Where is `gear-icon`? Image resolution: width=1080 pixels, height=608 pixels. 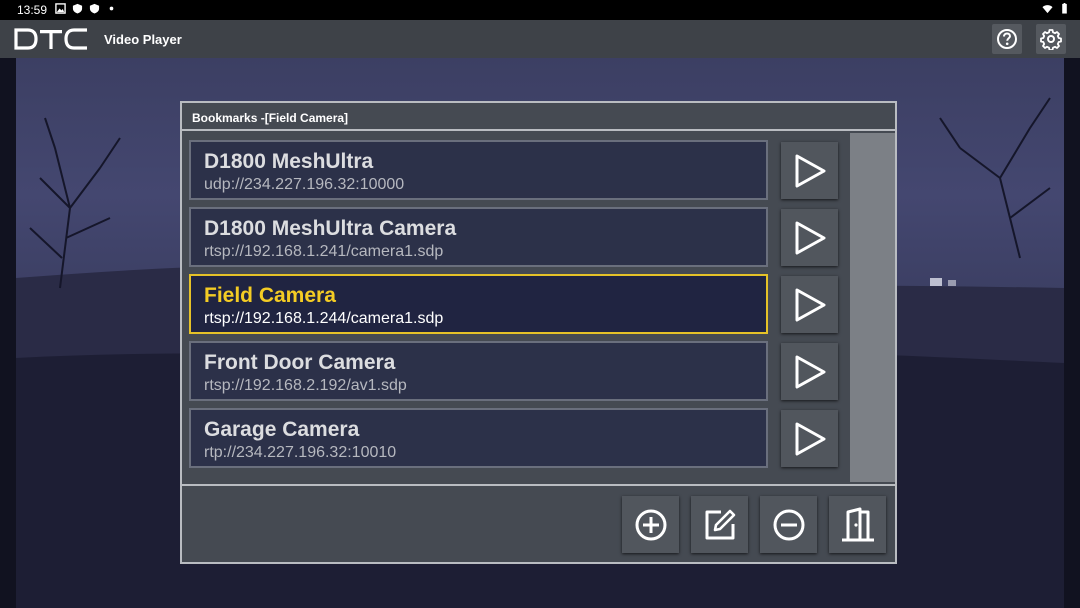 gear-icon is located at coordinates (1051, 39).